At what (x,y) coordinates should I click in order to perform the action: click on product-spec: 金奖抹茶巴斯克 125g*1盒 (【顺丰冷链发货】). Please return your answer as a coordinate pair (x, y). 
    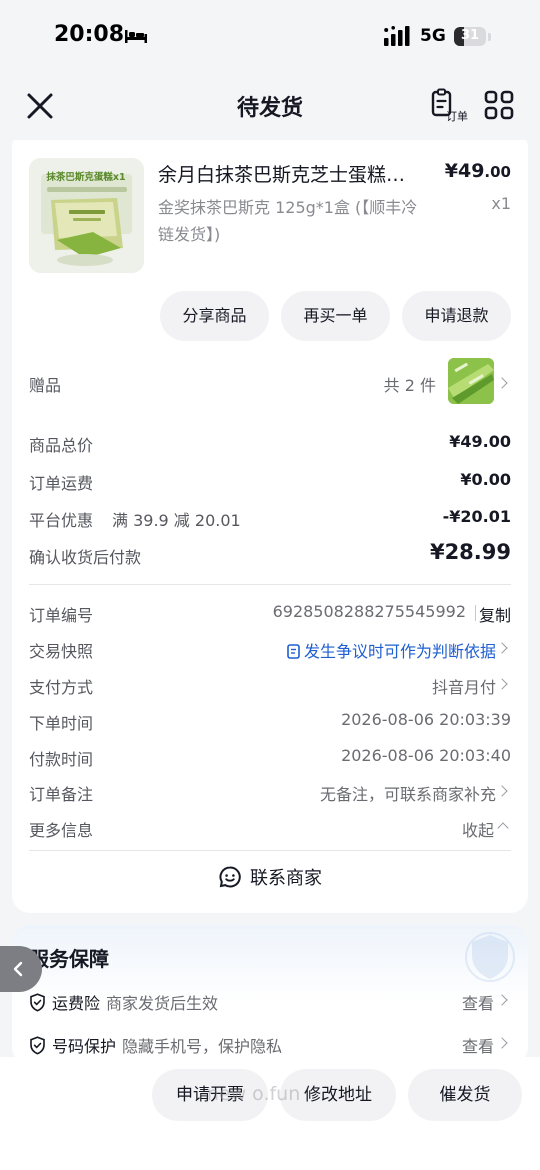
    Looking at the image, I should click on (288, 221).